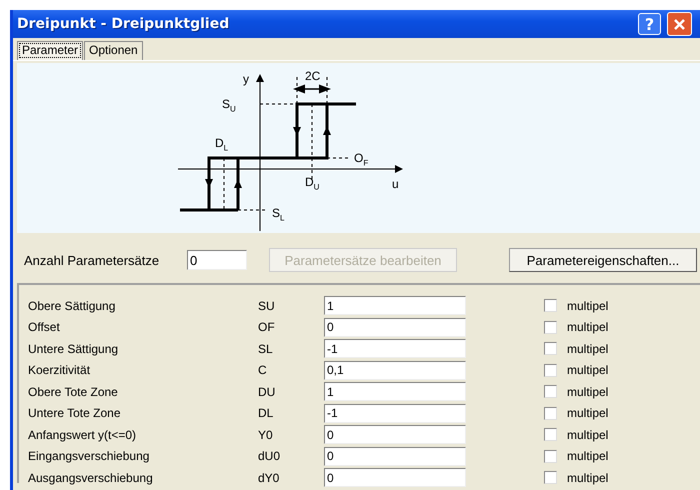  I want to click on parameter-name: Ausgangsverschiebung, so click(90, 477).